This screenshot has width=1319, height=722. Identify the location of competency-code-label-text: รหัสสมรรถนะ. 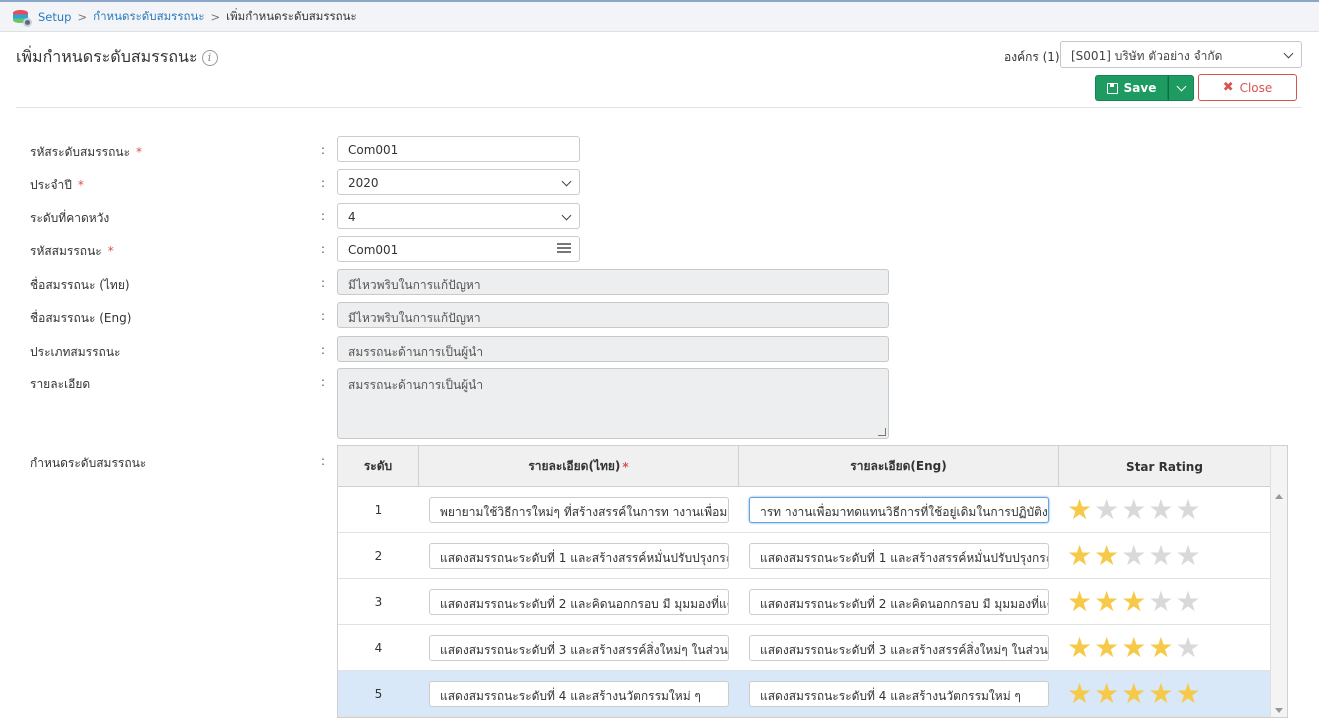
(66, 251).